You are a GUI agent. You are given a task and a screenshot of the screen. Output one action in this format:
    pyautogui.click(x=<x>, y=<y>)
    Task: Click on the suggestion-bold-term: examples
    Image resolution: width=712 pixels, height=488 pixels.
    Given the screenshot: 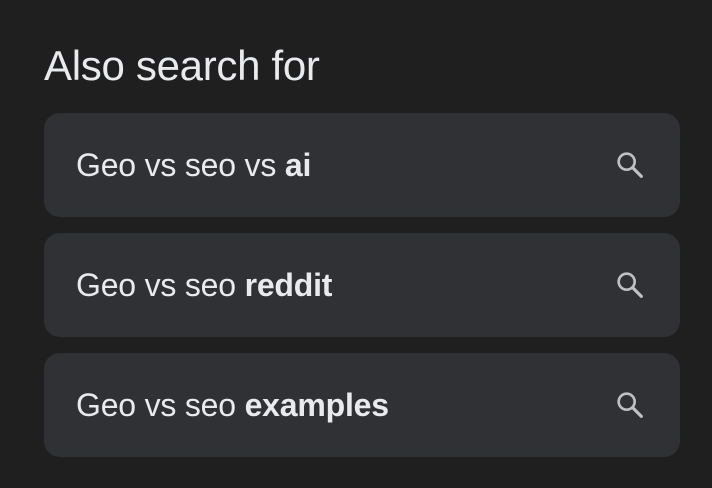 What is the action you would take?
    pyautogui.click(x=316, y=405)
    